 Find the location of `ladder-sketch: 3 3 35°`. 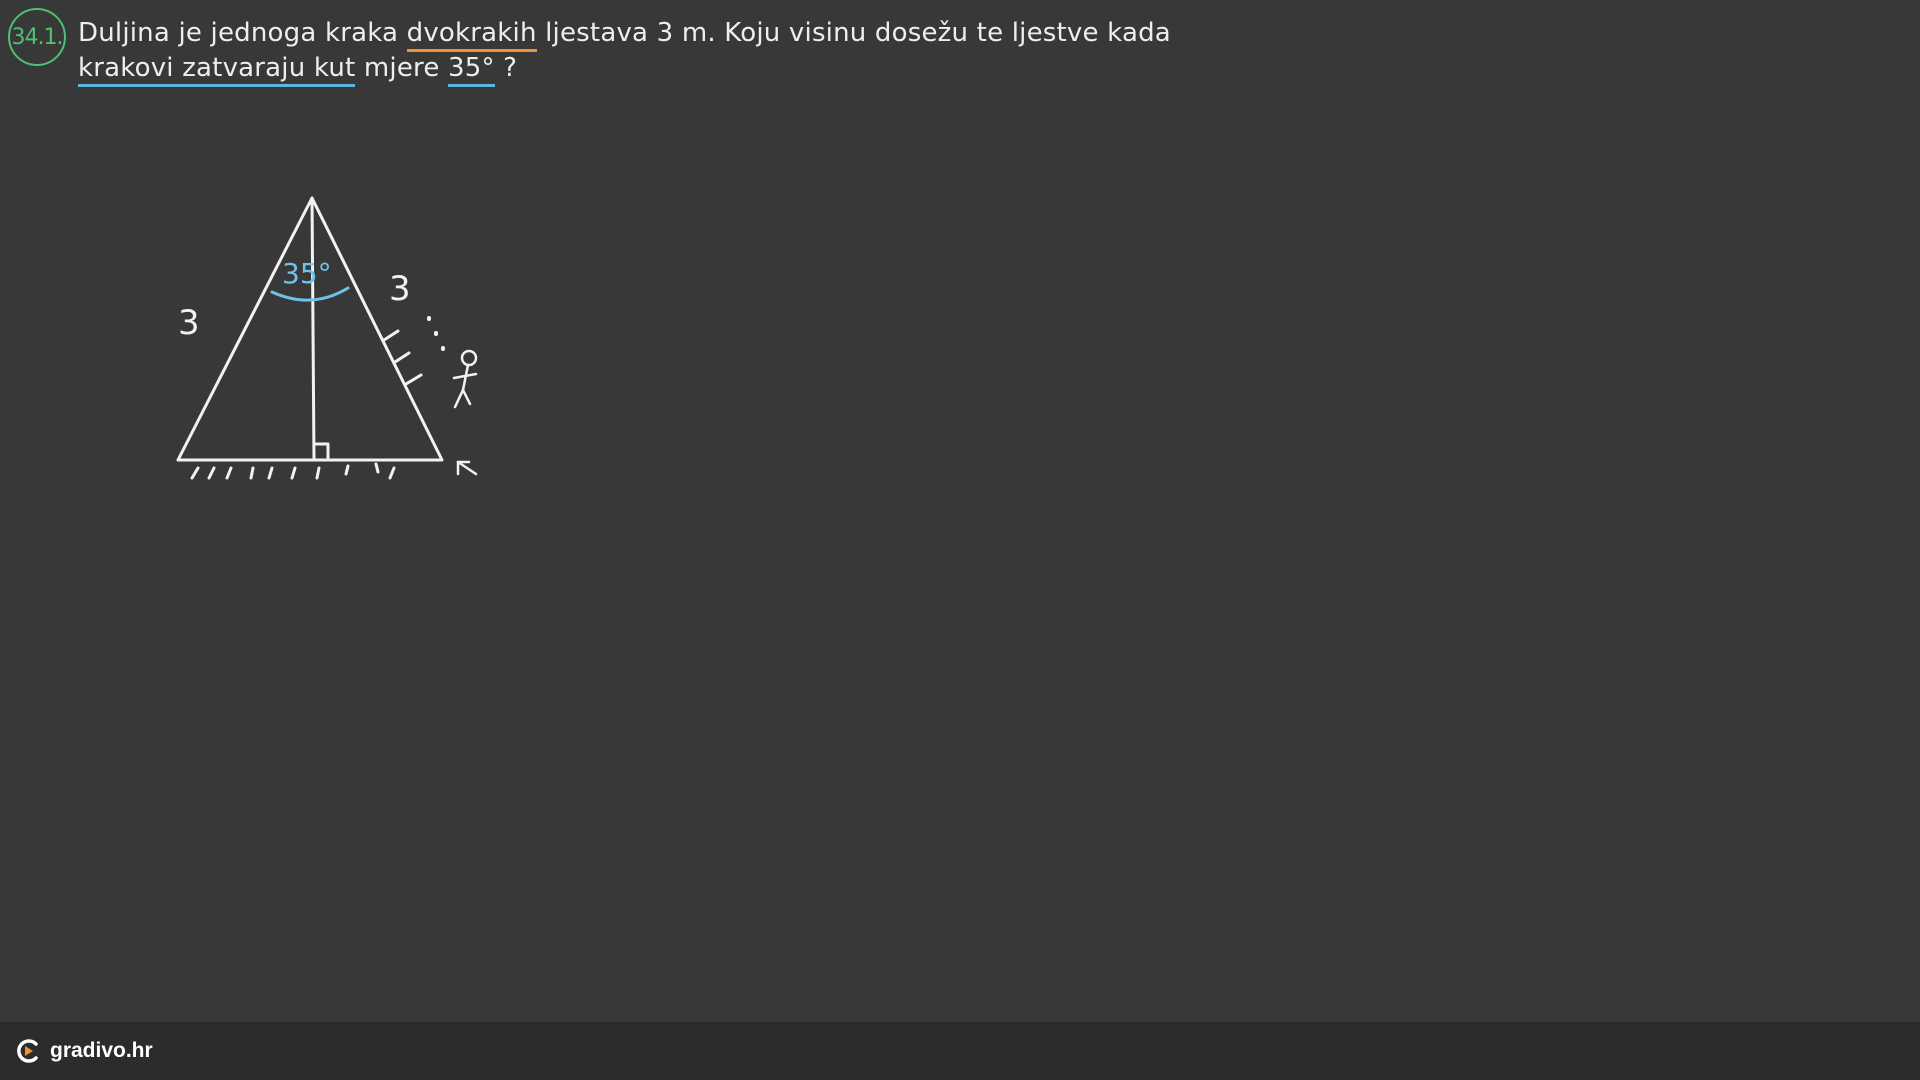

ladder-sketch: 3 3 35° is located at coordinates (327, 338).